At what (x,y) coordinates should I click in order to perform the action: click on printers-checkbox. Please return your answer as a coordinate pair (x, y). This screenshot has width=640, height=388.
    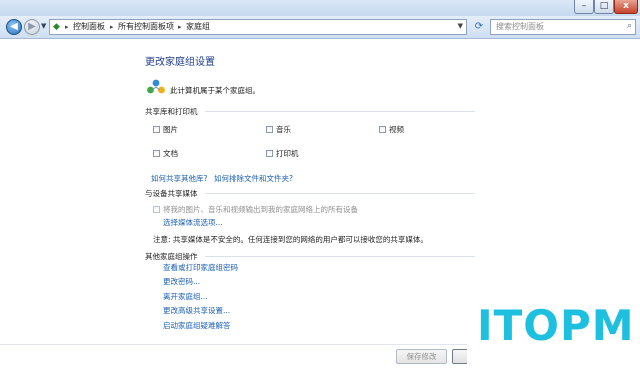
    Looking at the image, I should click on (269, 153).